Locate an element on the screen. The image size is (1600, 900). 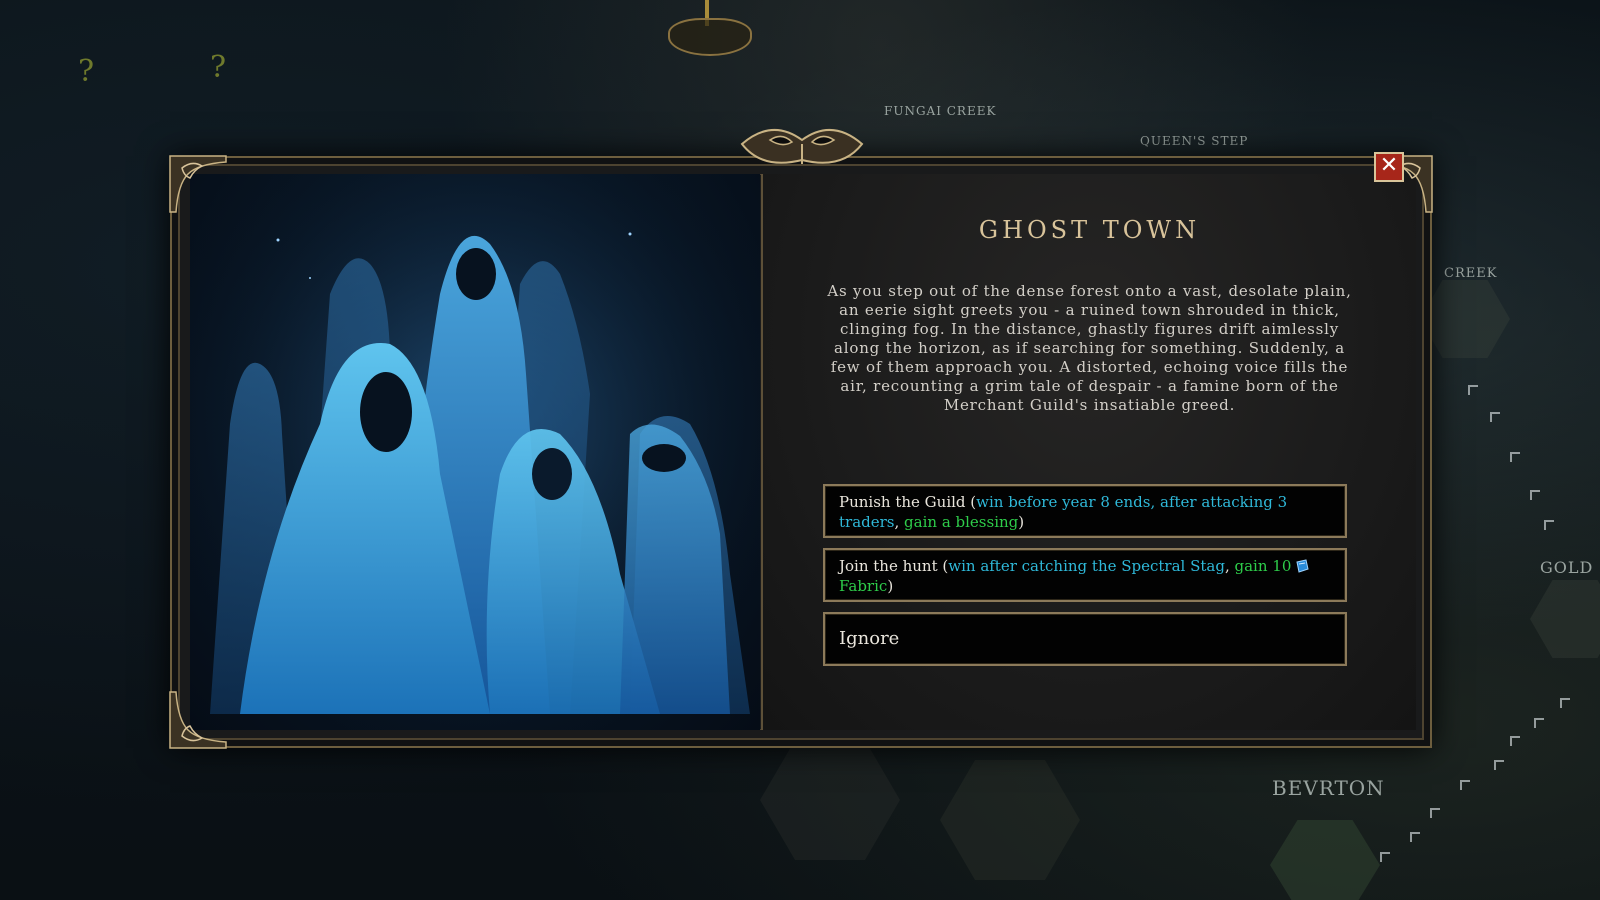
map-label-fungai-creek: FUNGAI CREEK is located at coordinates (940, 111).